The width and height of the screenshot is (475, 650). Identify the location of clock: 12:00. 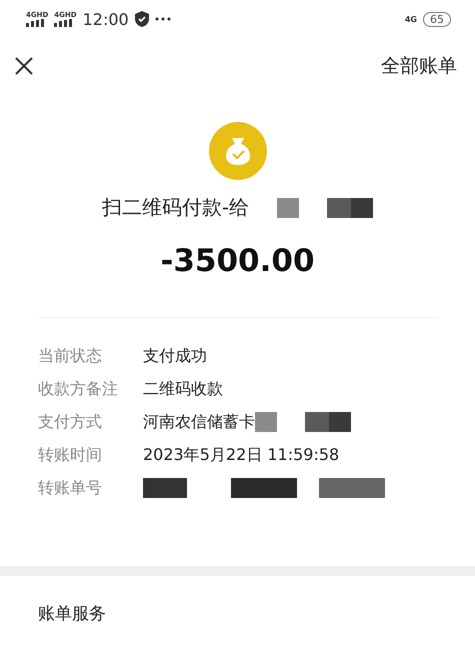
(105, 19).